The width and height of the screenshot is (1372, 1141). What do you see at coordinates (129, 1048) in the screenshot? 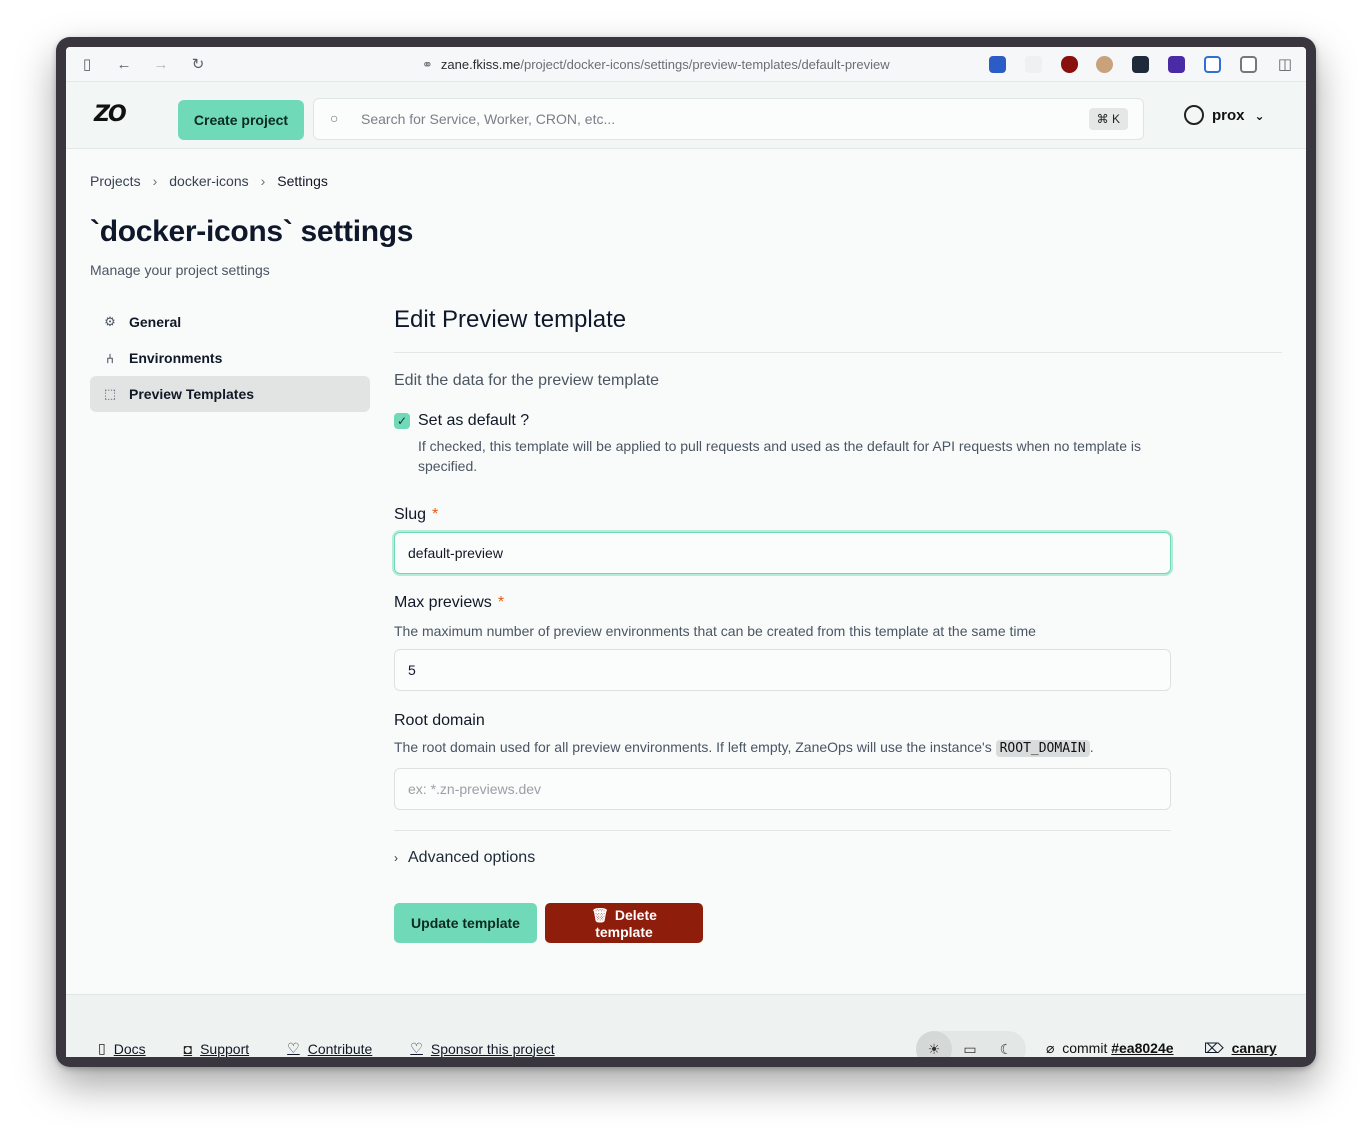
I see `docs-label: Docs` at bounding box center [129, 1048].